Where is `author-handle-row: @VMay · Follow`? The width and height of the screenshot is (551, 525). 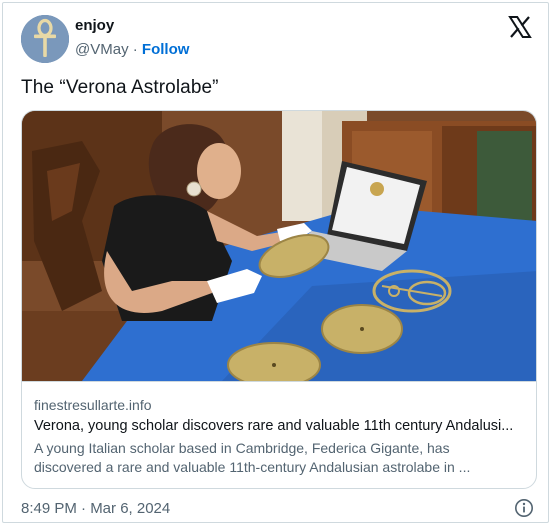
author-handle-row: @VMay · Follow is located at coordinates (132, 49).